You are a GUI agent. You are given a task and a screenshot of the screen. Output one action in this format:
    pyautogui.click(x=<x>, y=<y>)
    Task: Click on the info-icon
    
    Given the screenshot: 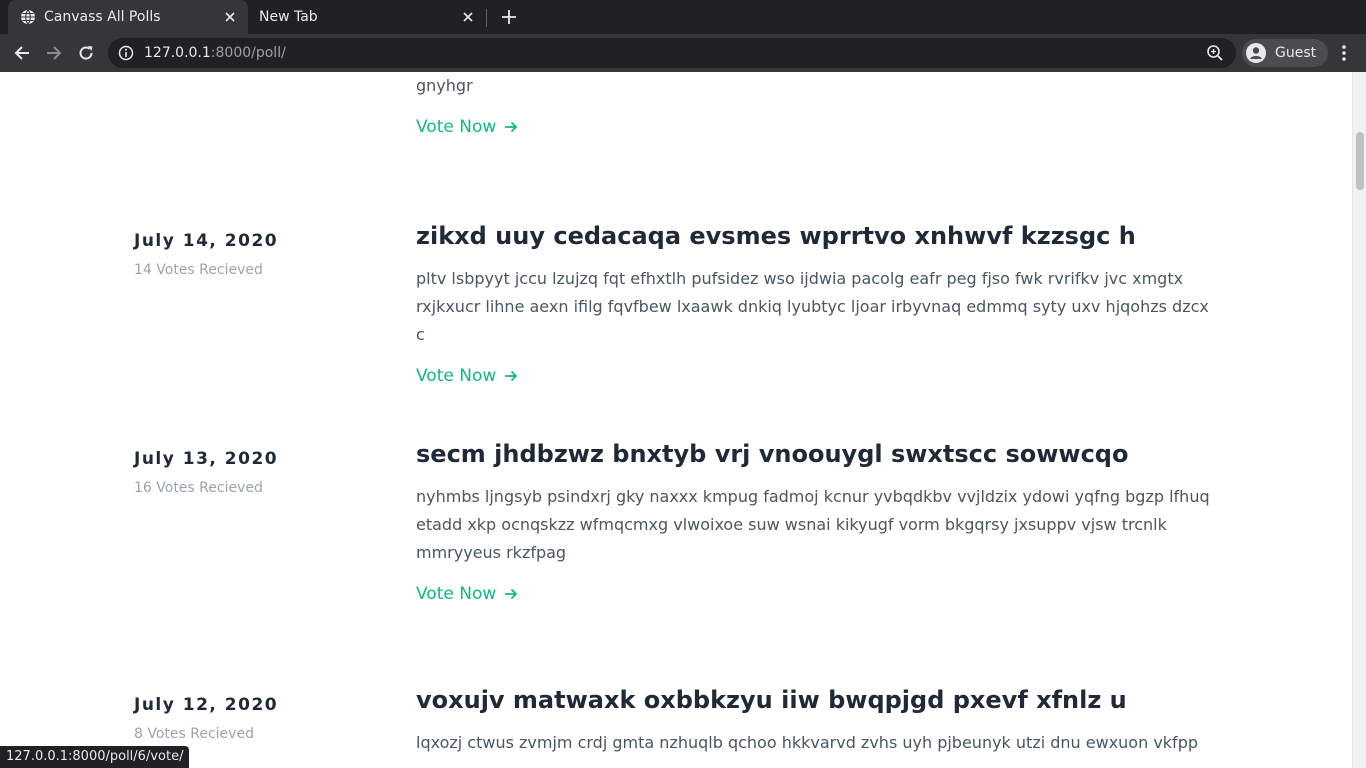 What is the action you would take?
    pyautogui.click(x=126, y=53)
    